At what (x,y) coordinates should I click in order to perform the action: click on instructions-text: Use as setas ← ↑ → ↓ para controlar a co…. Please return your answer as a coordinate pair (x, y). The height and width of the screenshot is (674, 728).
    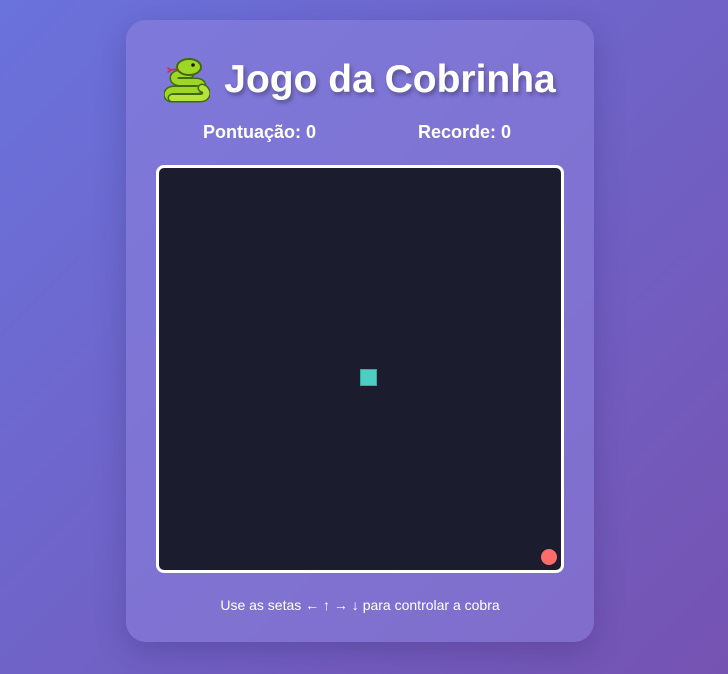
    Looking at the image, I should click on (360, 605).